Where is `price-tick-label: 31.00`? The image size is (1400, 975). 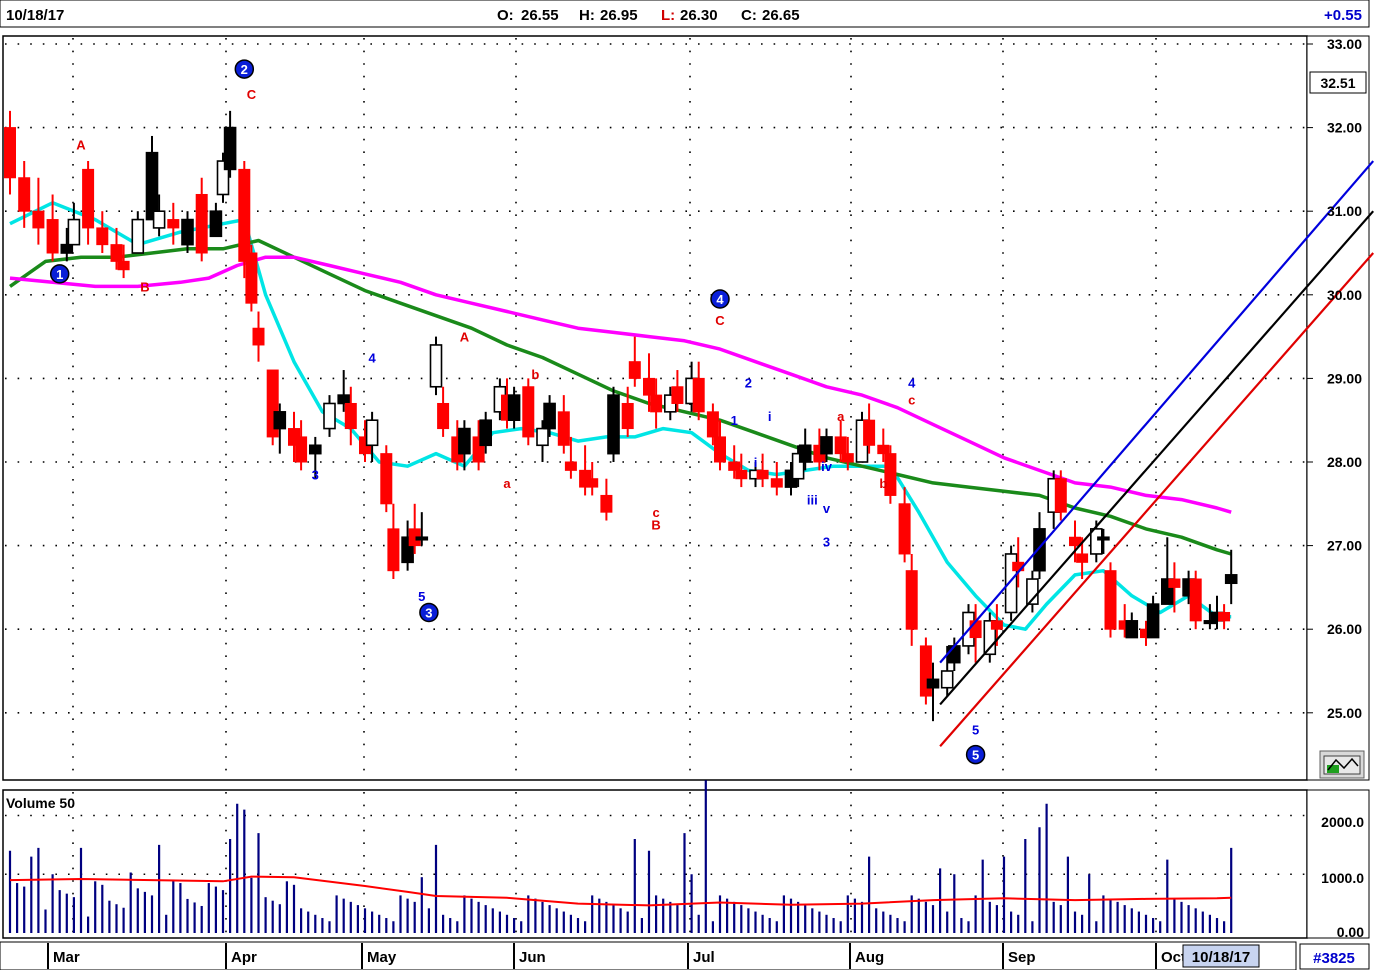 price-tick-label: 31.00 is located at coordinates (1344, 211).